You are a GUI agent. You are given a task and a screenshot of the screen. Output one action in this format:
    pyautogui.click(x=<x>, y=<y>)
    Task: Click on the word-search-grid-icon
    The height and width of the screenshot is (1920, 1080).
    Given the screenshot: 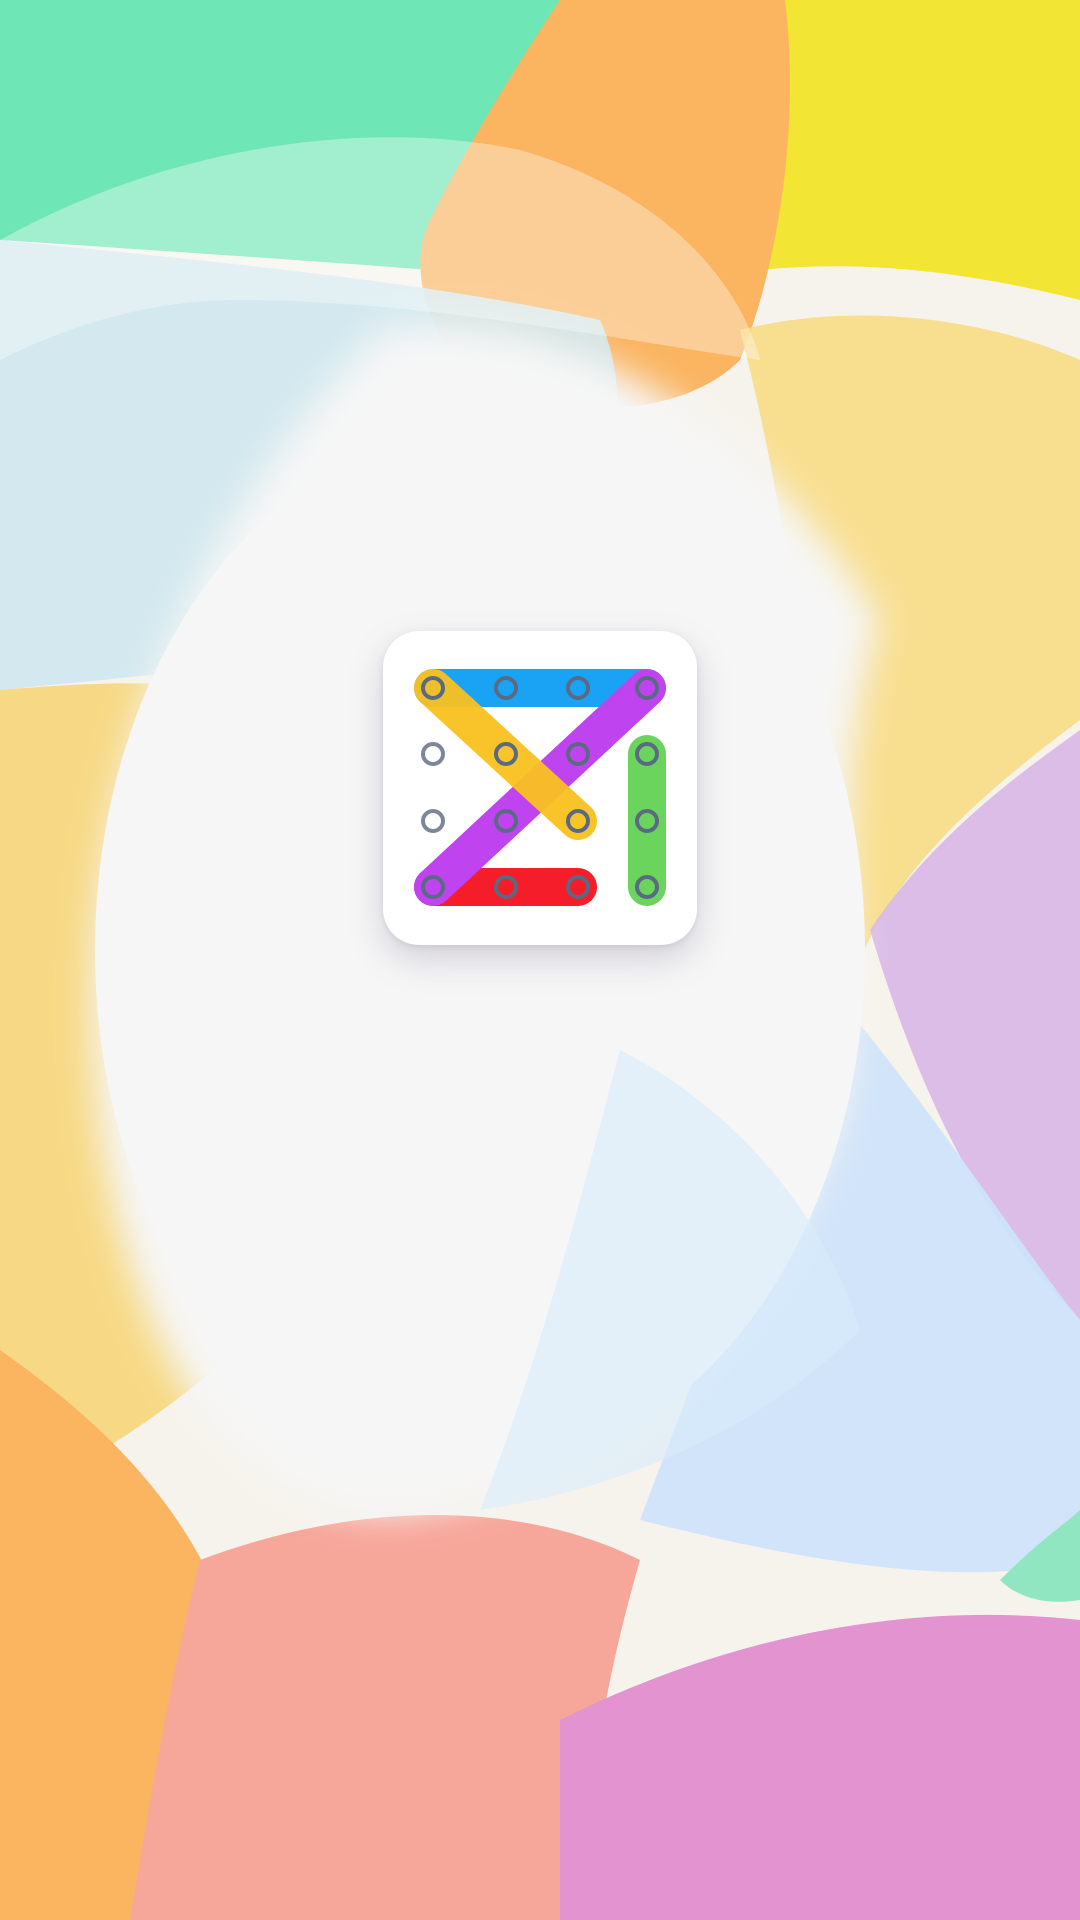 What is the action you would take?
    pyautogui.click(x=540, y=787)
    